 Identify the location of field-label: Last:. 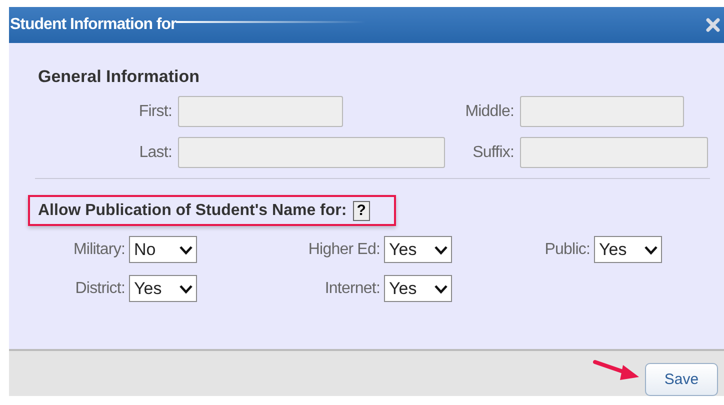
(155, 153).